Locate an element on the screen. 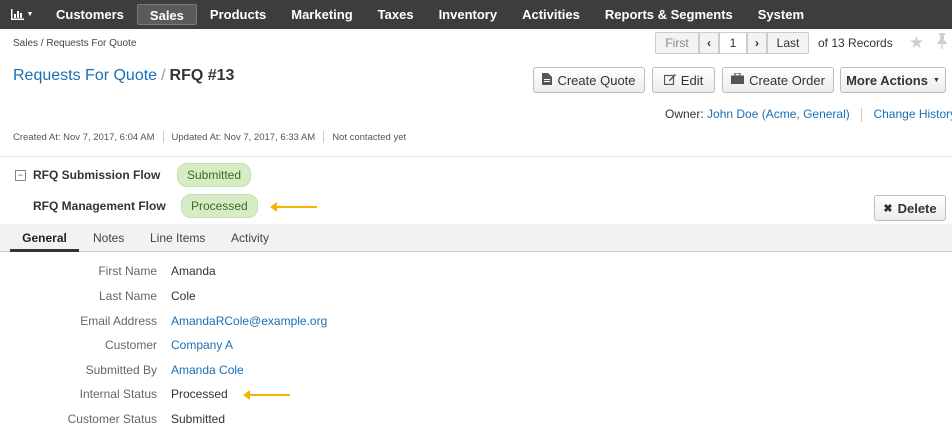 The width and height of the screenshot is (952, 430). field-value: Submitted is located at coordinates (198, 419).